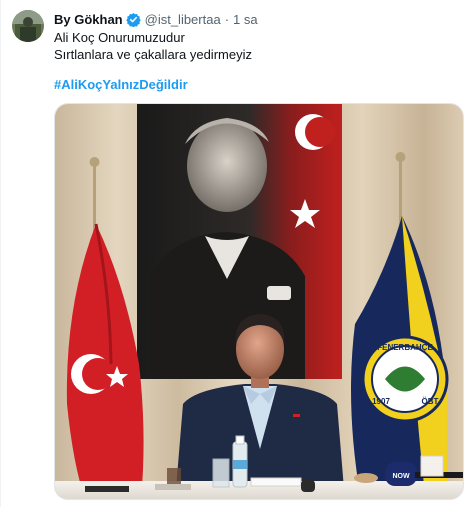  Describe the element at coordinates (88, 19) in the screenshot. I see `display-name: By Gökhan` at that location.